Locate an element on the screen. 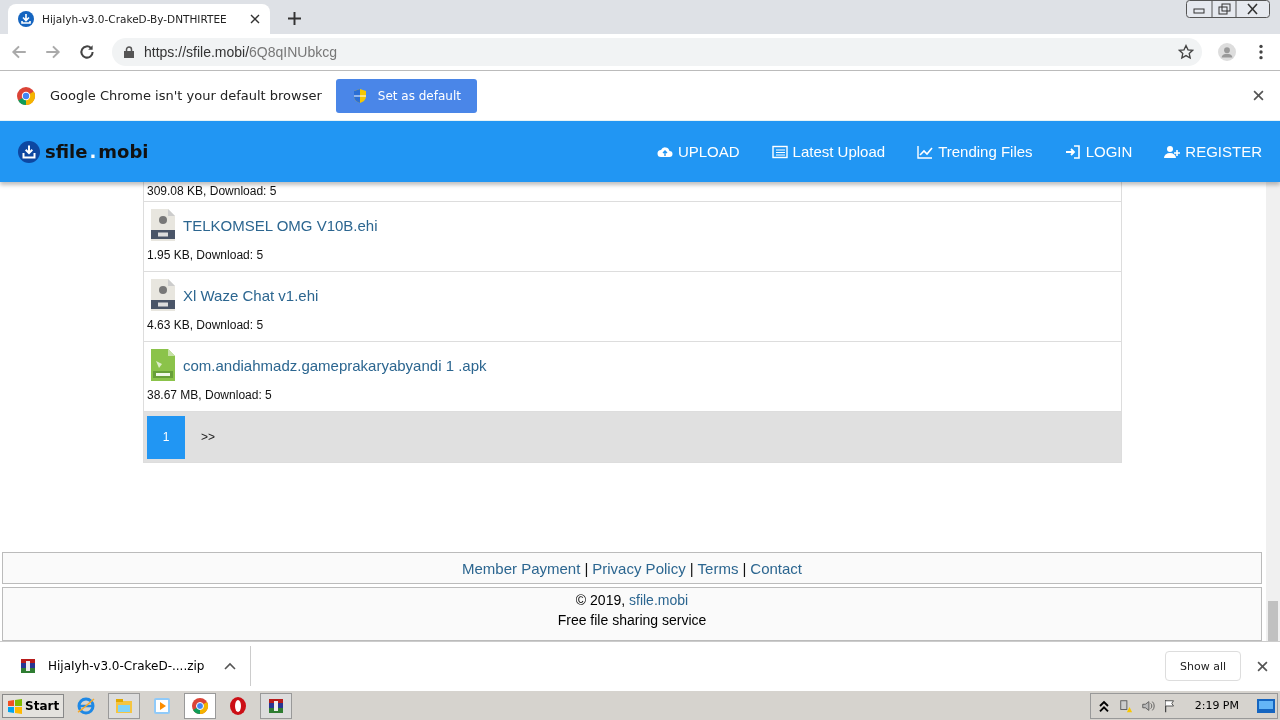  new-tab-icon is located at coordinates (294, 18).